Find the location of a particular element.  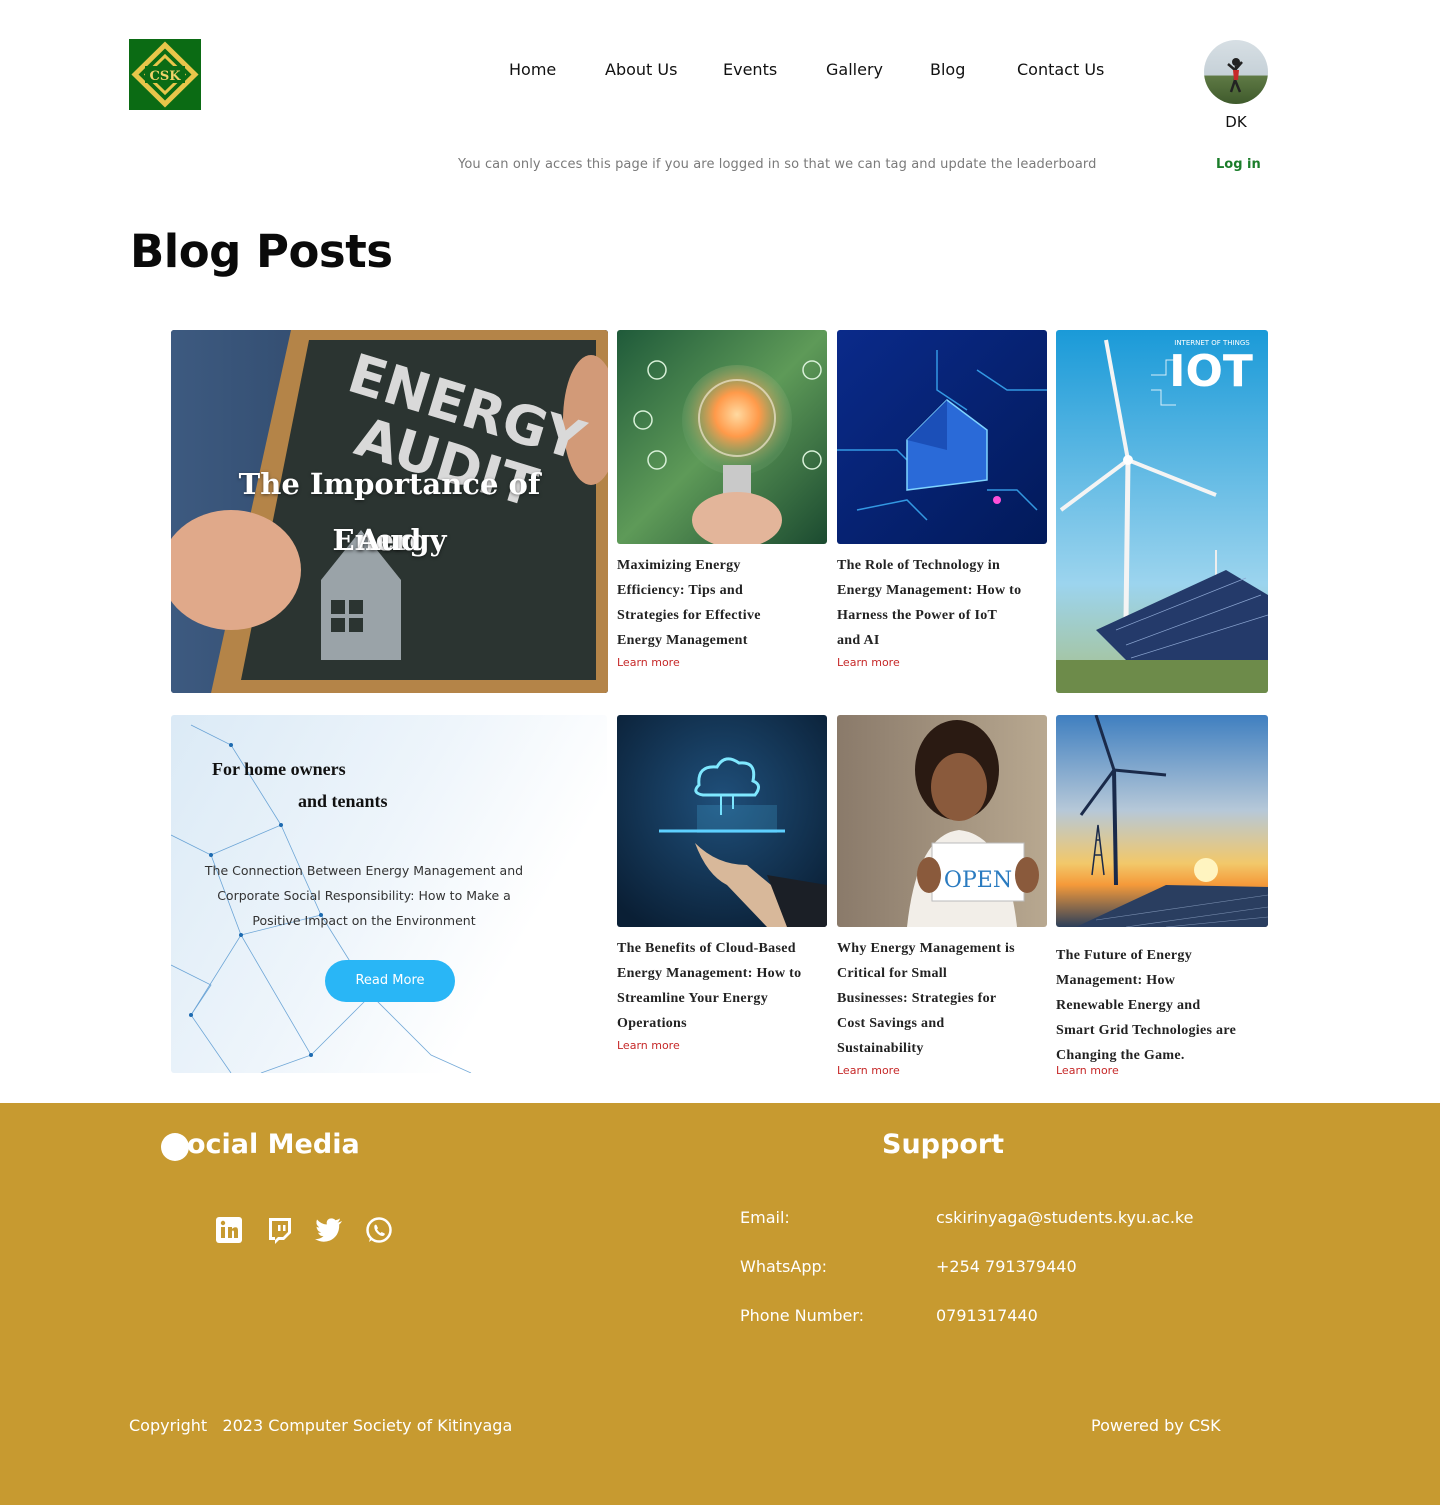

cloud-hand-image is located at coordinates (722, 821).